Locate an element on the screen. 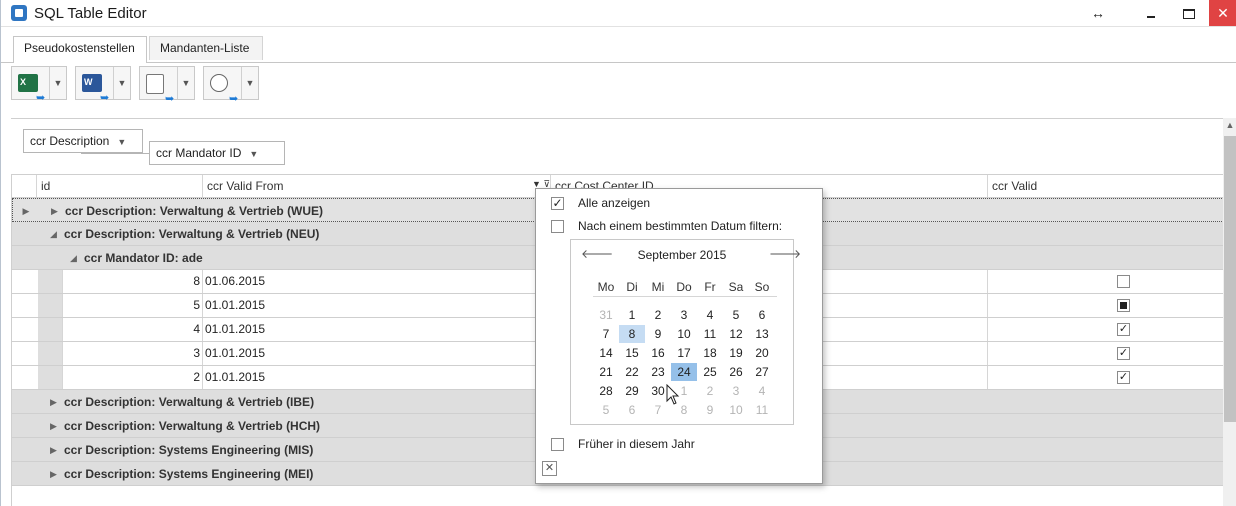 This screenshot has height=506, width=1236. calendar-day: 28 is located at coordinates (606, 391).